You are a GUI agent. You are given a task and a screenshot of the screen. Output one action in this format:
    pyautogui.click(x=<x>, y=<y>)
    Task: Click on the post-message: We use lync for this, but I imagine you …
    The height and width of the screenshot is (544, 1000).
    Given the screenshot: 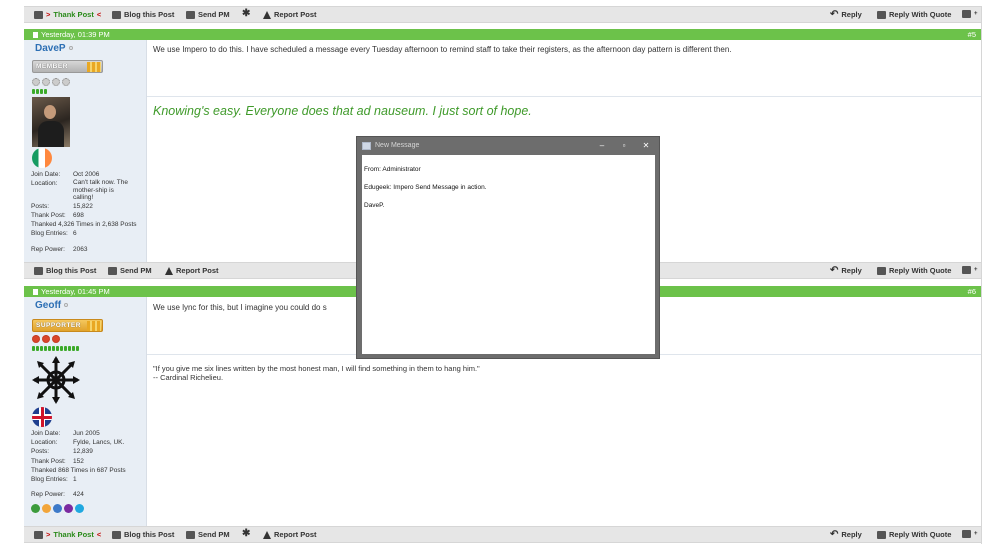 What is the action you would take?
    pyautogui.click(x=240, y=307)
    